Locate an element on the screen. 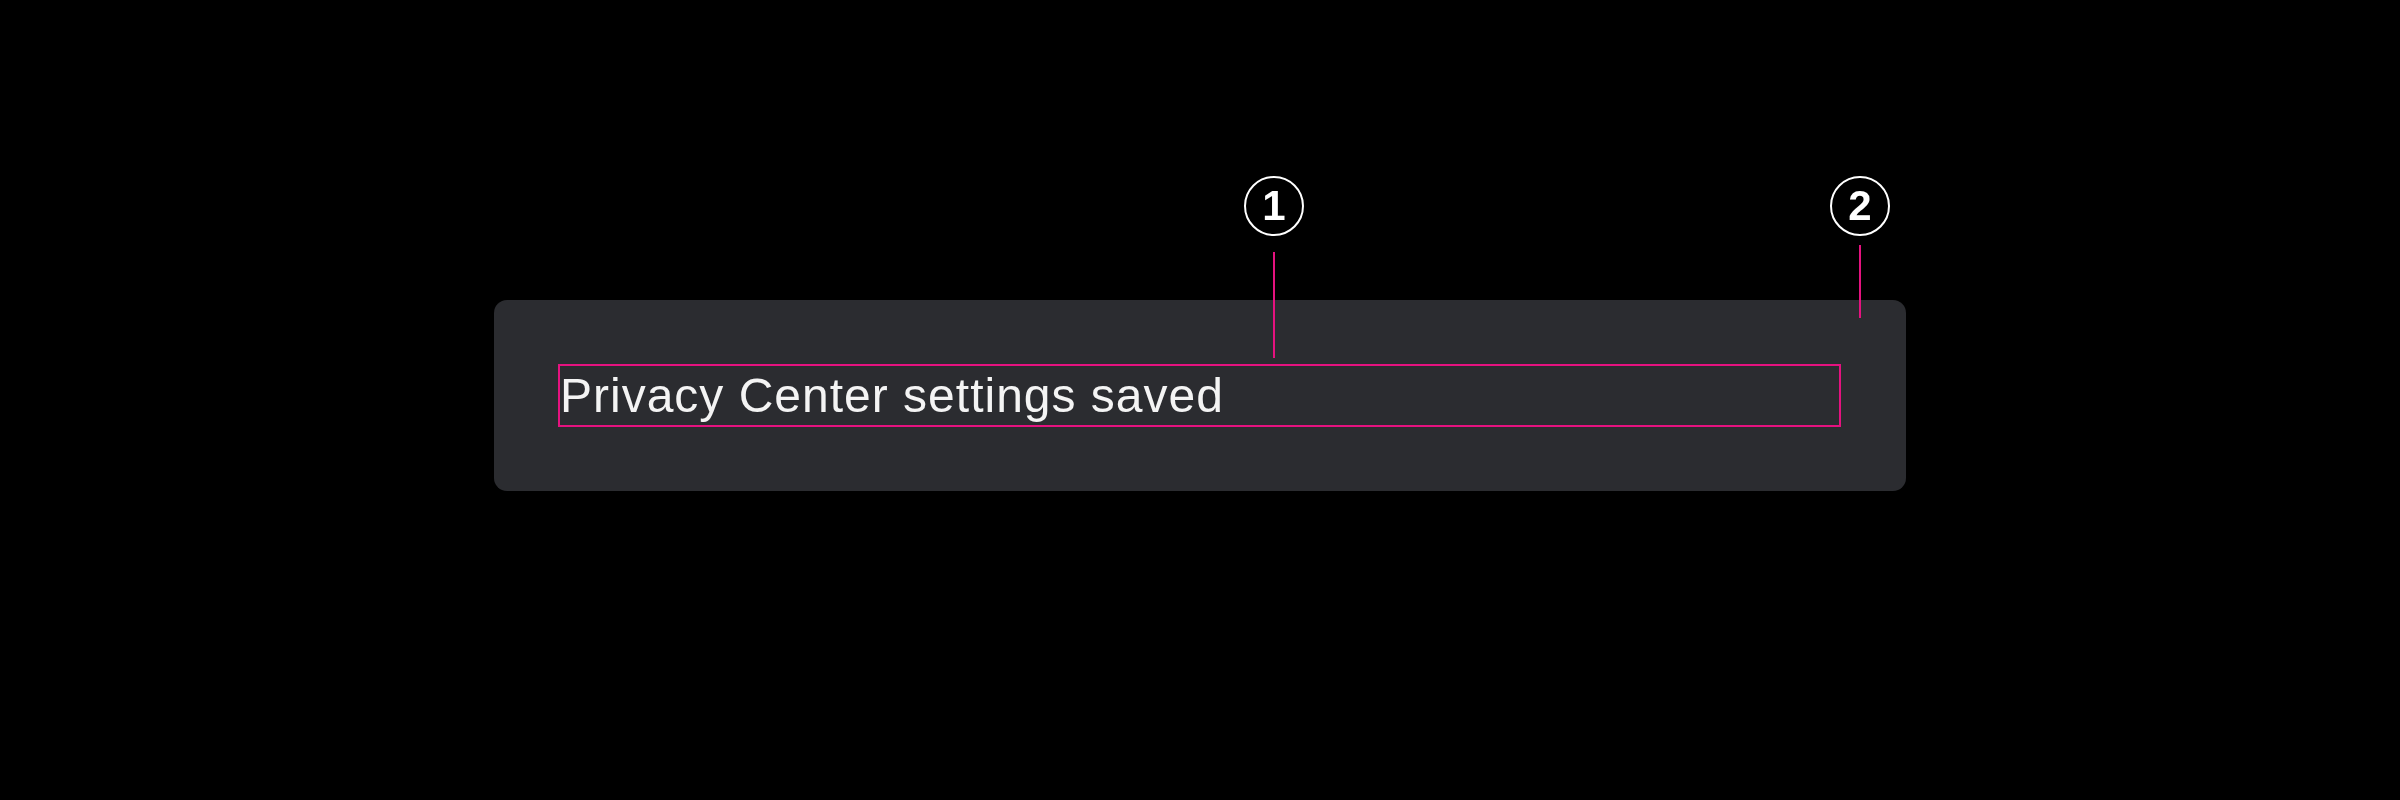 This screenshot has height=800, width=2400. callout-number: 2 is located at coordinates (1860, 206).